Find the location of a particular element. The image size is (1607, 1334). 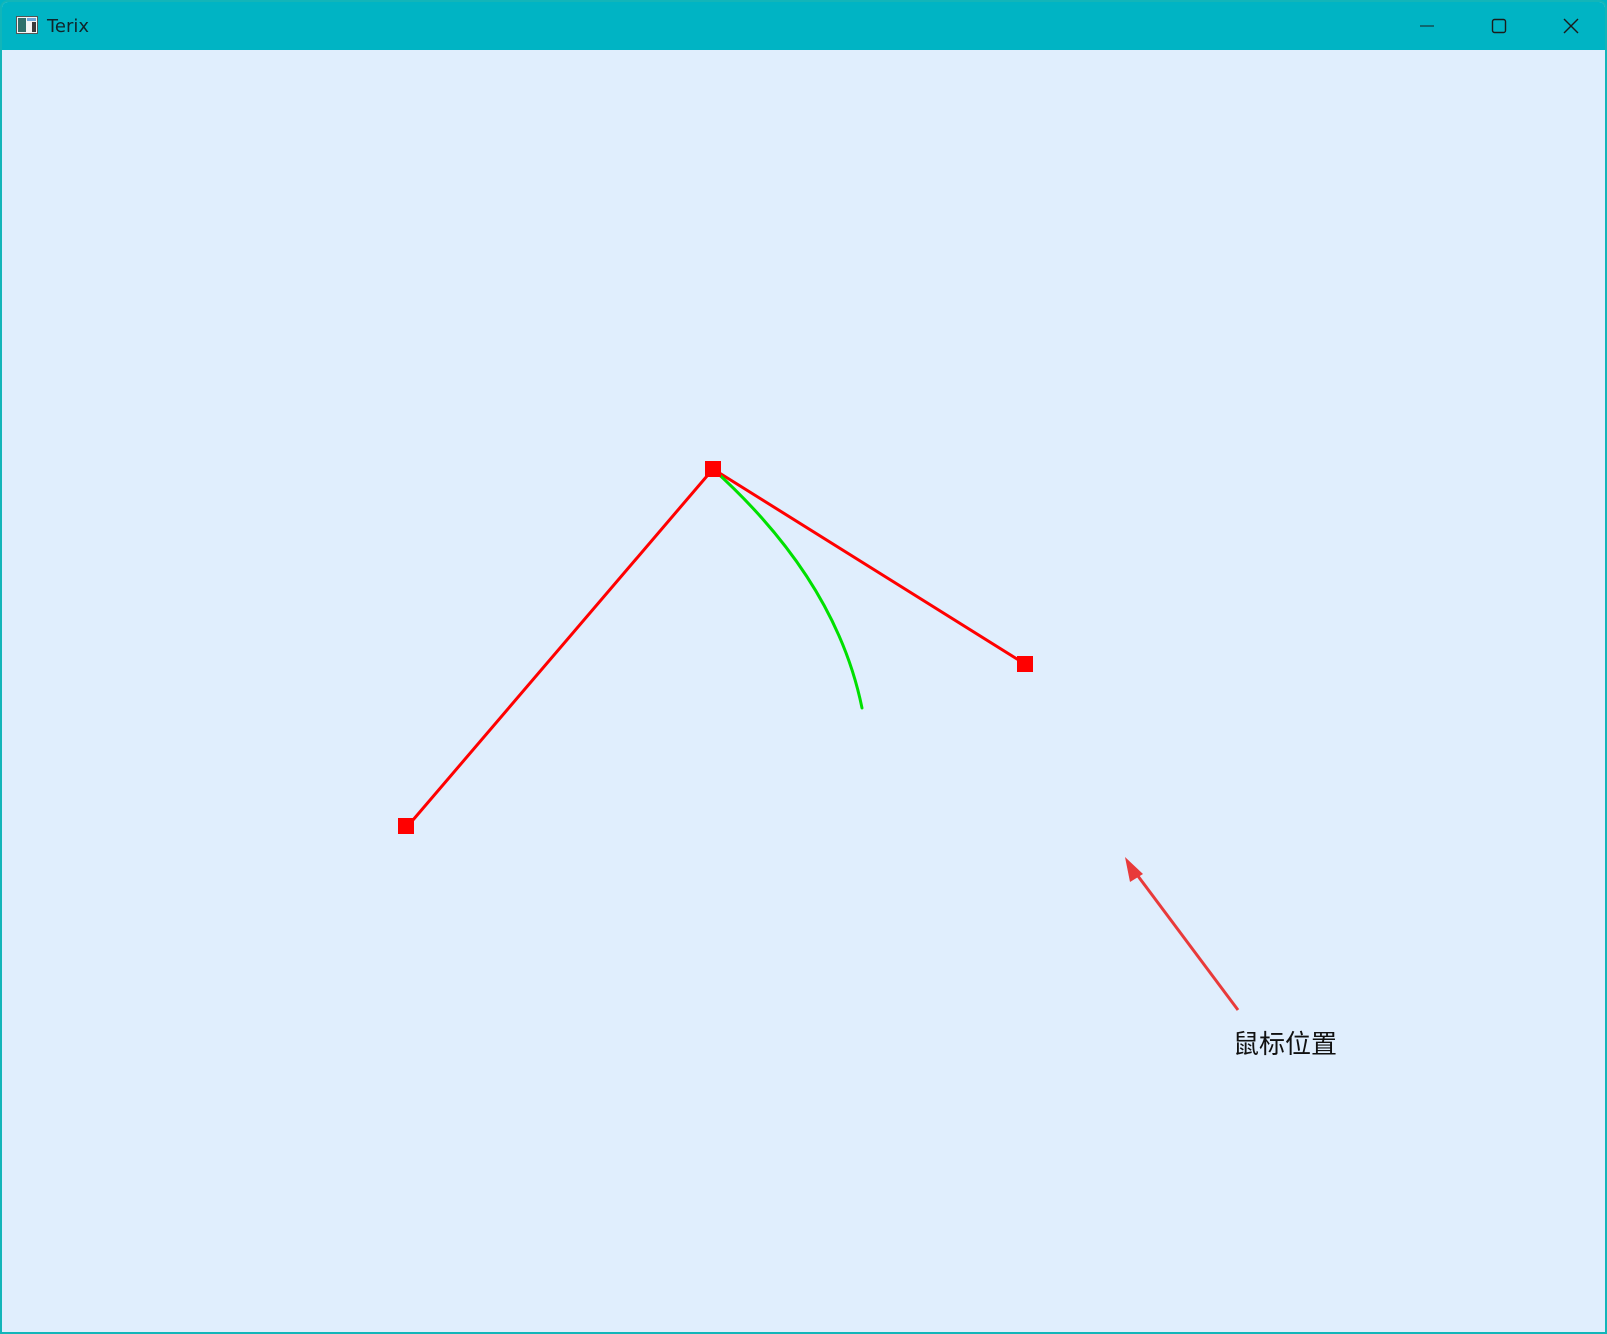

window-title: Terix is located at coordinates (68, 26).